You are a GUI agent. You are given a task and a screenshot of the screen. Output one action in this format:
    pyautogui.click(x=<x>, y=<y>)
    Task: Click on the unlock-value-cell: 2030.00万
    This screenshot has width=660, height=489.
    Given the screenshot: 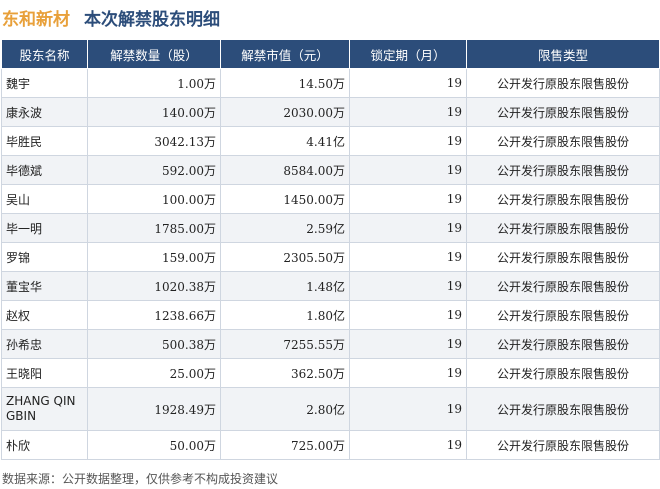 What is the action you would take?
    pyautogui.click(x=285, y=112)
    